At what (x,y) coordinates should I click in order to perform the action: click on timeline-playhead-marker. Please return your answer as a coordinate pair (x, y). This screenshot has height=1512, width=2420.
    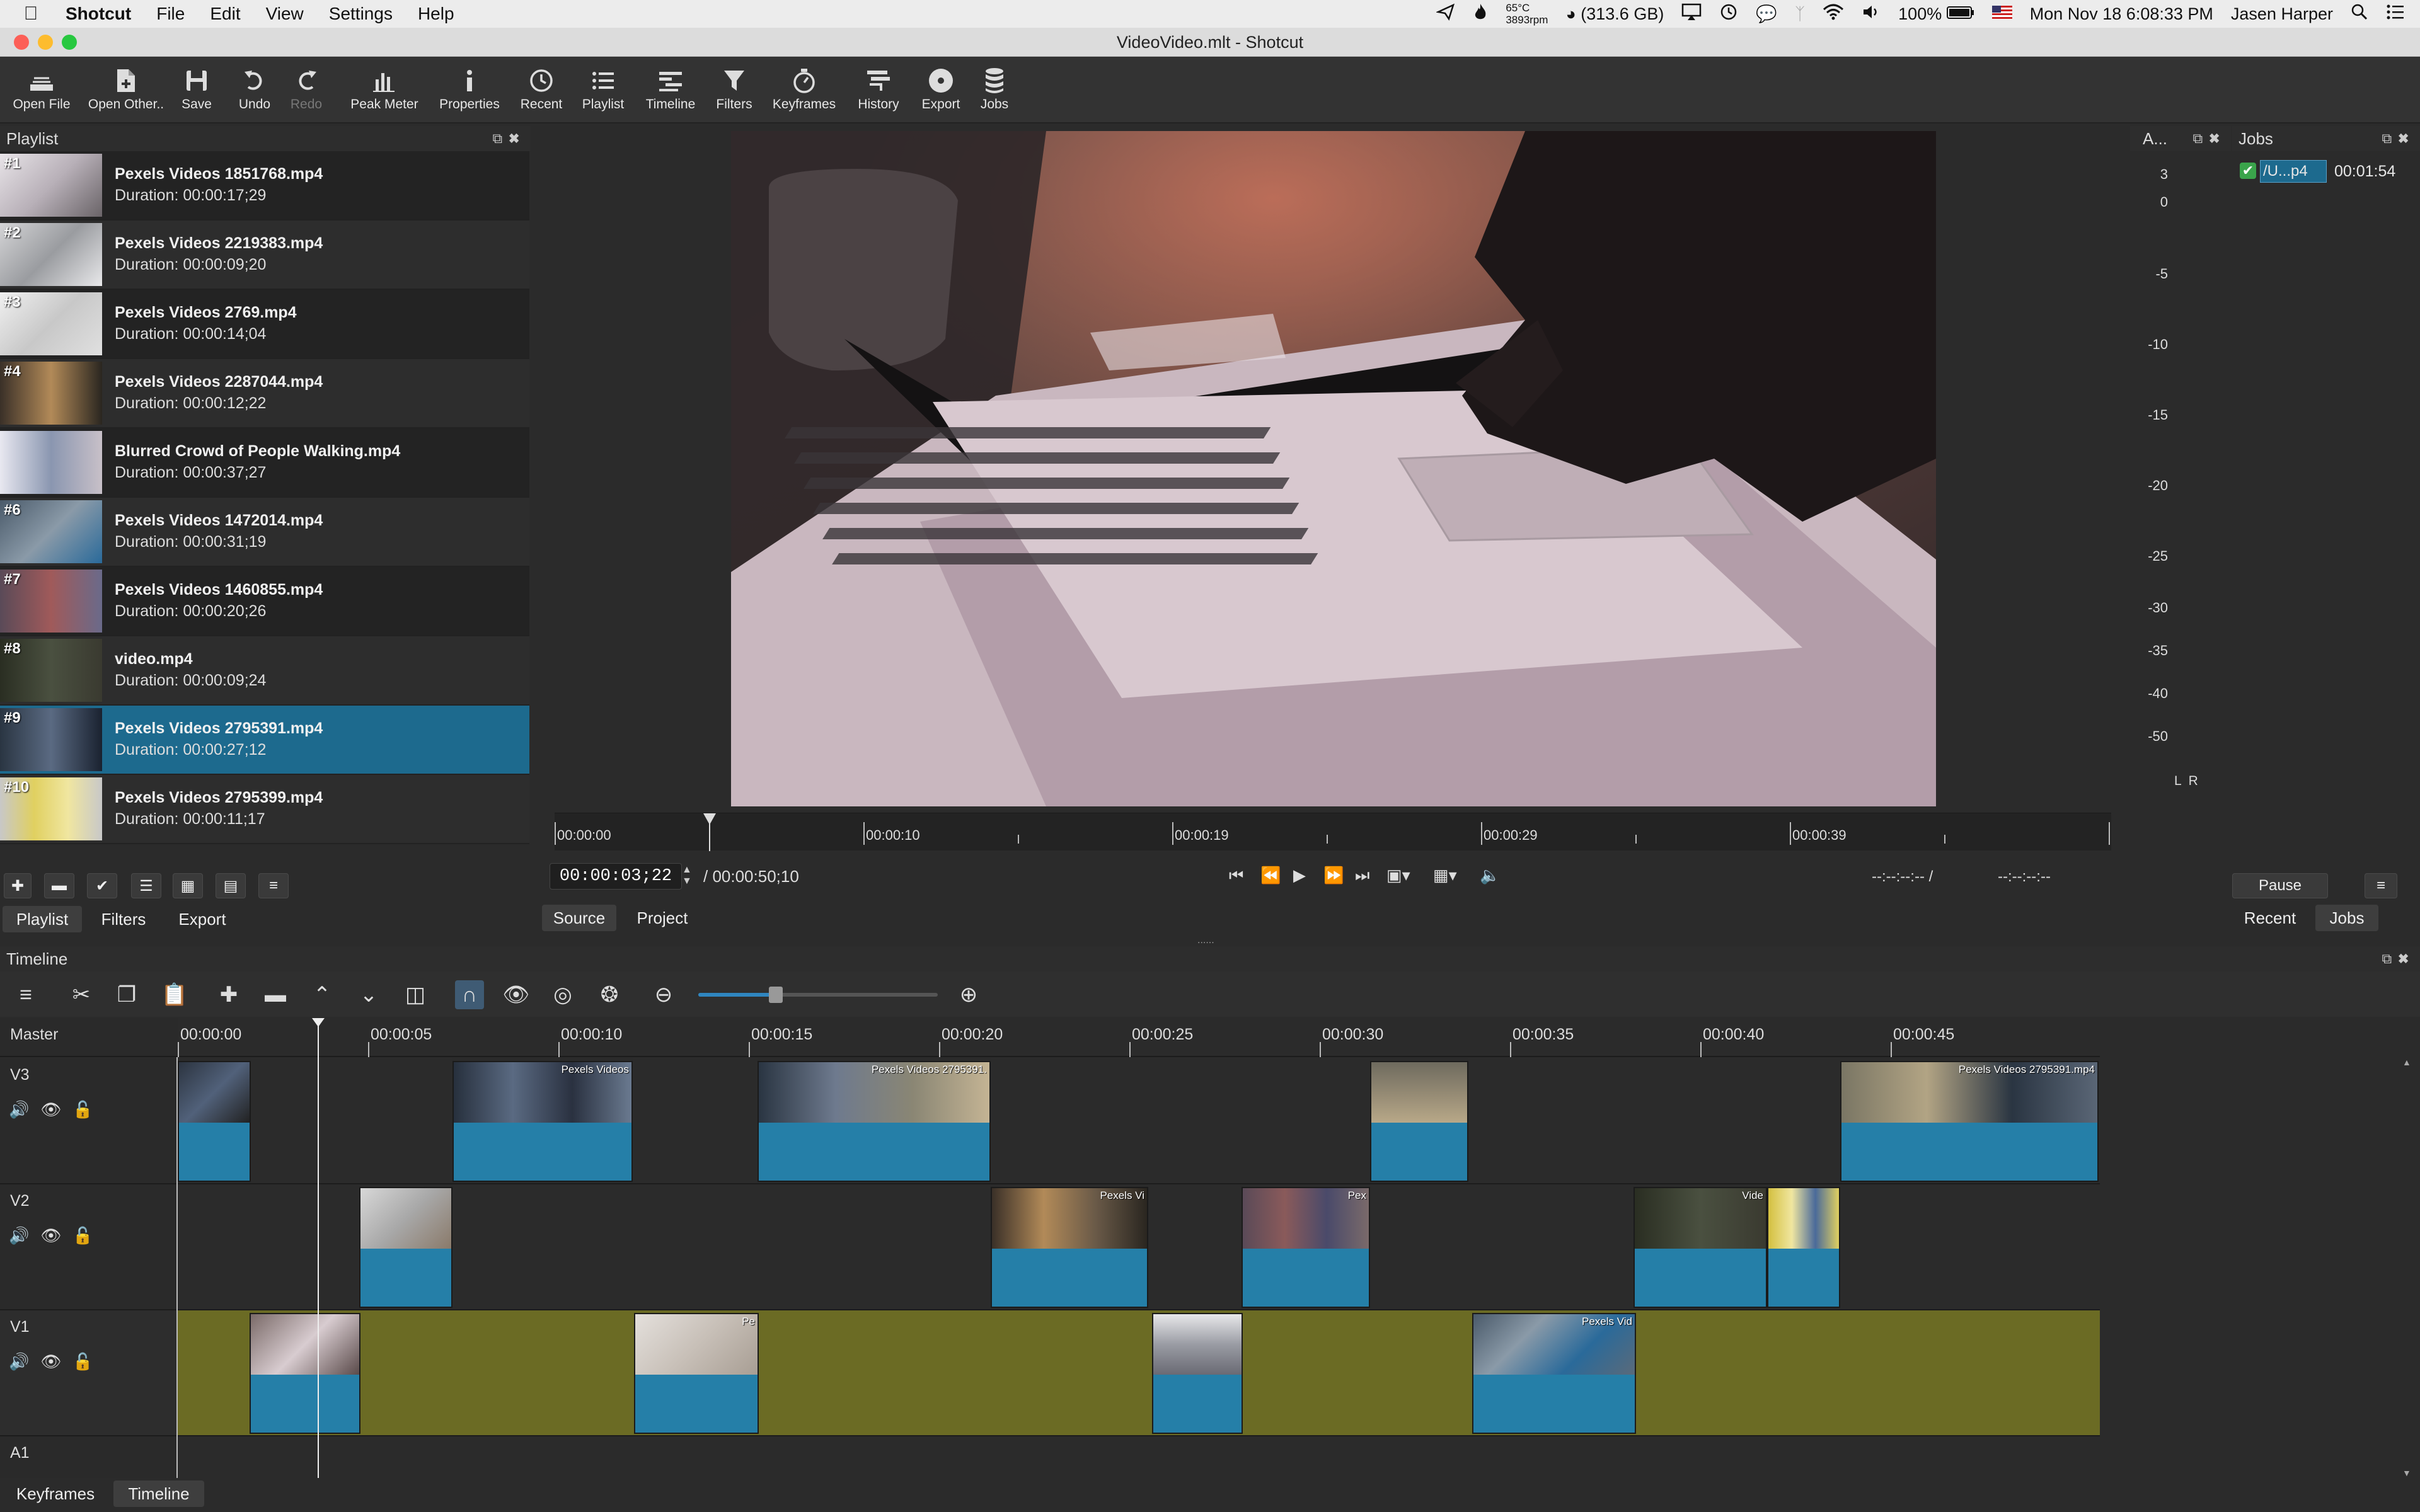
    Looking at the image, I should click on (319, 1022).